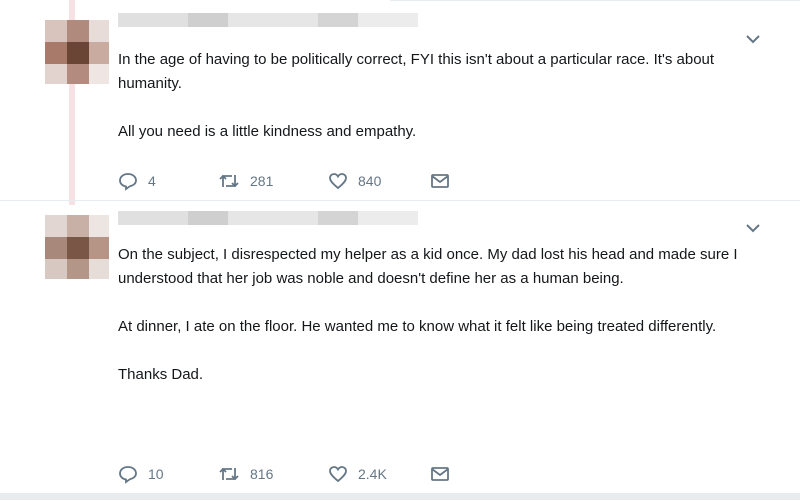 This screenshot has width=800, height=501. What do you see at coordinates (152, 181) in the screenshot?
I see `reply-count: 4` at bounding box center [152, 181].